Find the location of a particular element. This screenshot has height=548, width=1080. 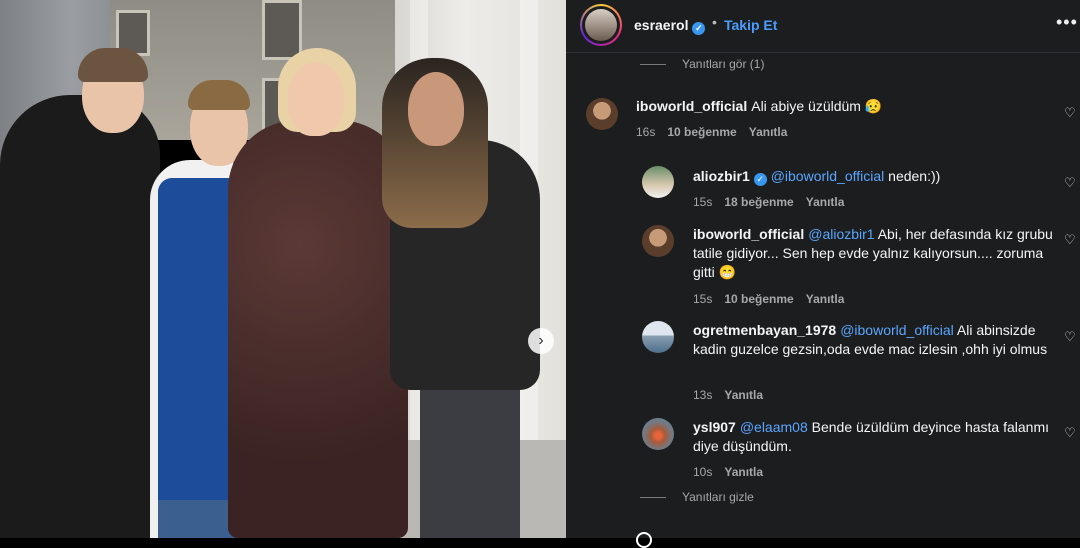

author-avatar is located at coordinates (601, 25).